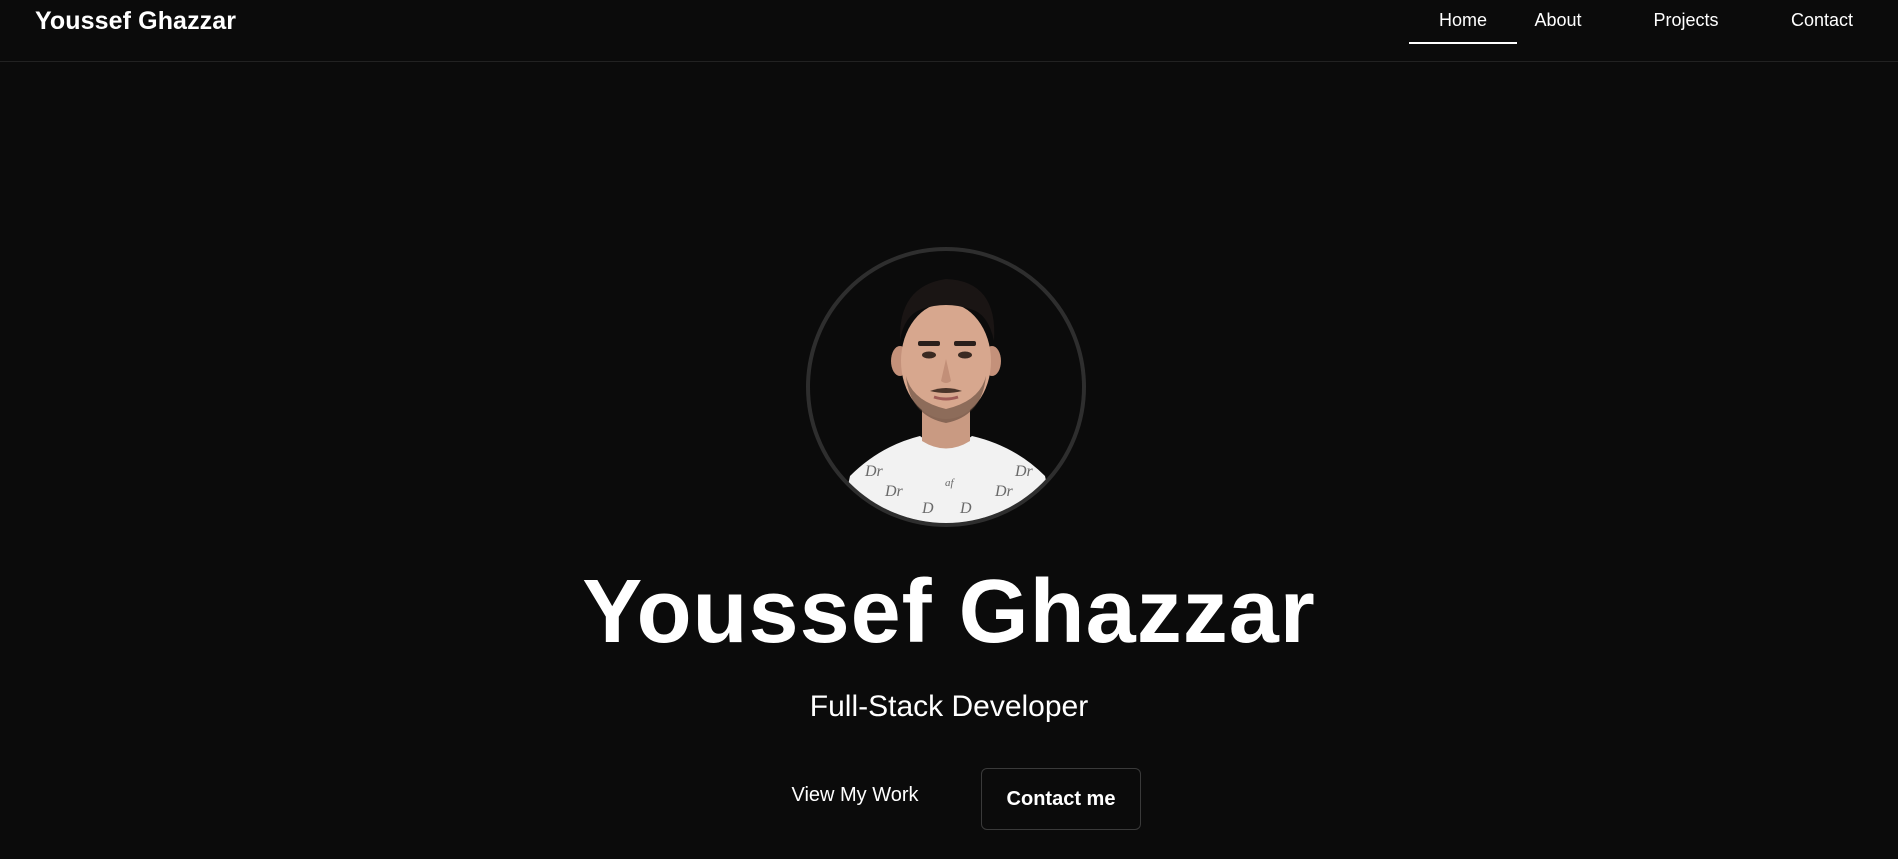 This screenshot has height=859, width=1898. I want to click on brand-logo-text: Youssef Ghazzar, so click(135, 21).